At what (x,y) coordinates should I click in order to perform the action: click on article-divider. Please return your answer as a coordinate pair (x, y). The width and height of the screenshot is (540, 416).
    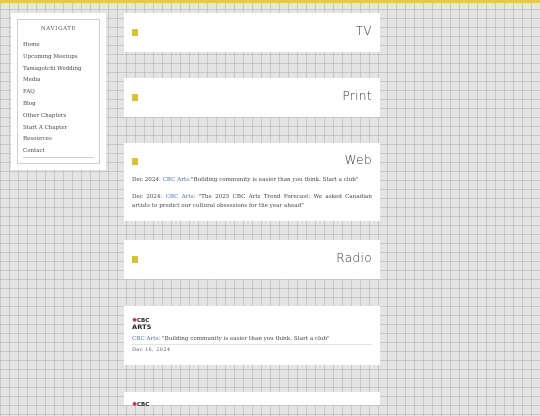
    Looking at the image, I should click on (252, 344).